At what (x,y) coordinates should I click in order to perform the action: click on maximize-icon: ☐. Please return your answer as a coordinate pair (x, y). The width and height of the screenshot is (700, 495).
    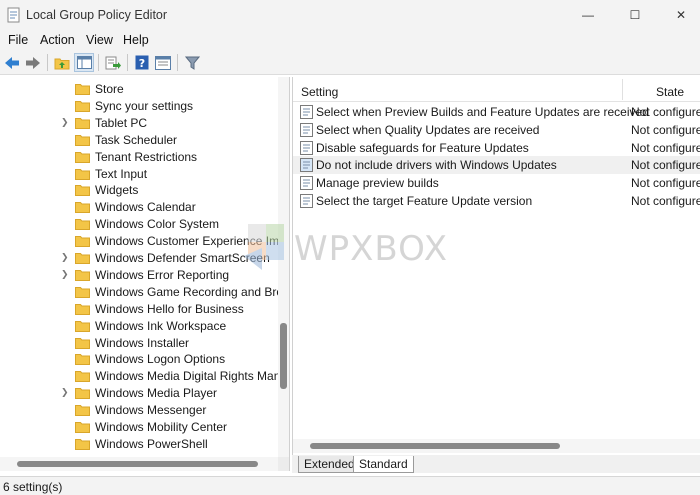
    Looking at the image, I should click on (635, 15).